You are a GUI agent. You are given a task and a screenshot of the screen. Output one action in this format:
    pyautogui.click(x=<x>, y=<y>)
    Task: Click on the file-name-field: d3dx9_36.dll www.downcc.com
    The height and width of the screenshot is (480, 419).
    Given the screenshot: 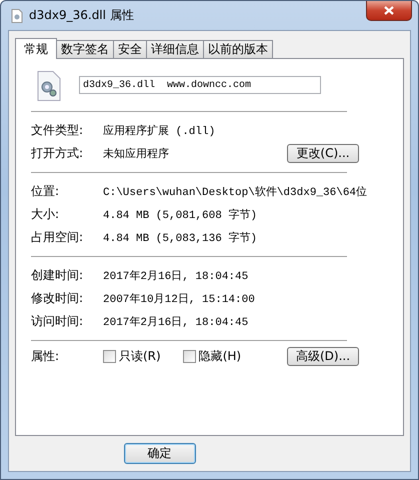 What is the action you would take?
    pyautogui.click(x=200, y=85)
    